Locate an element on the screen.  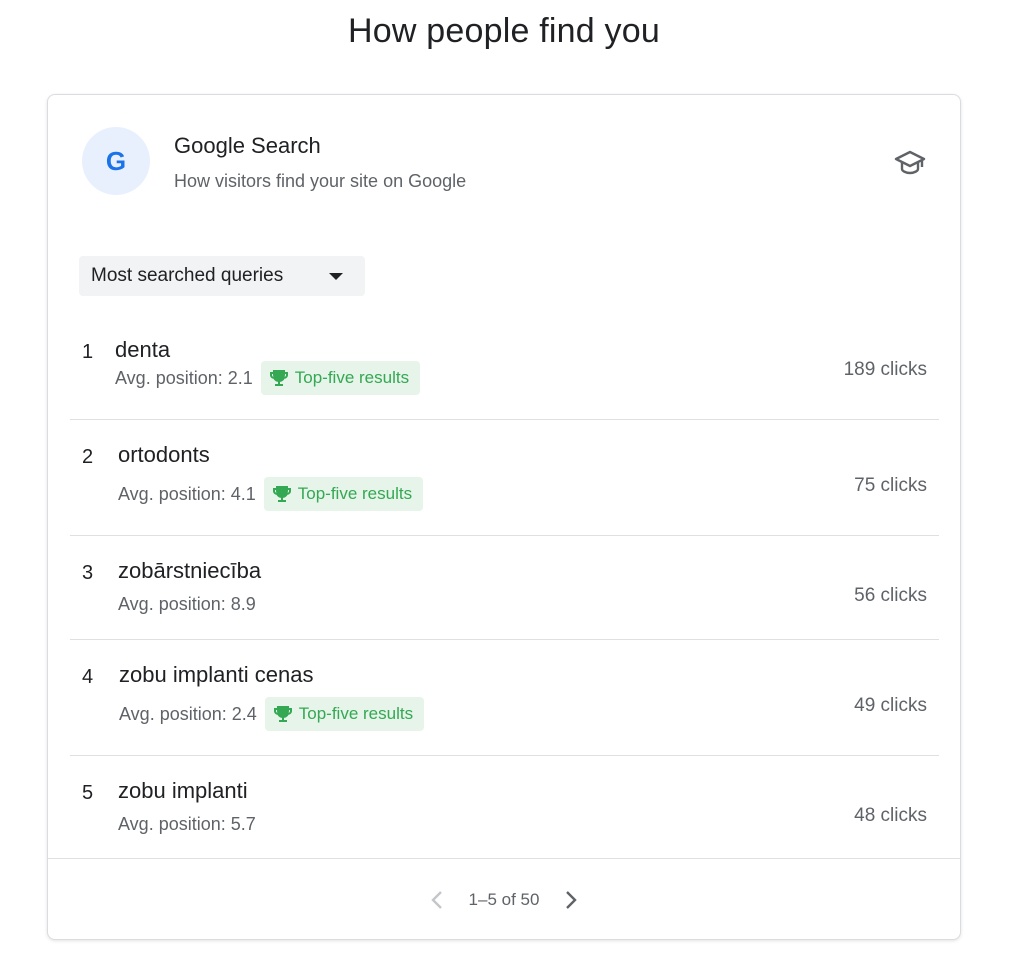
query-meta: Avg. position: 8.9 is located at coordinates (187, 604).